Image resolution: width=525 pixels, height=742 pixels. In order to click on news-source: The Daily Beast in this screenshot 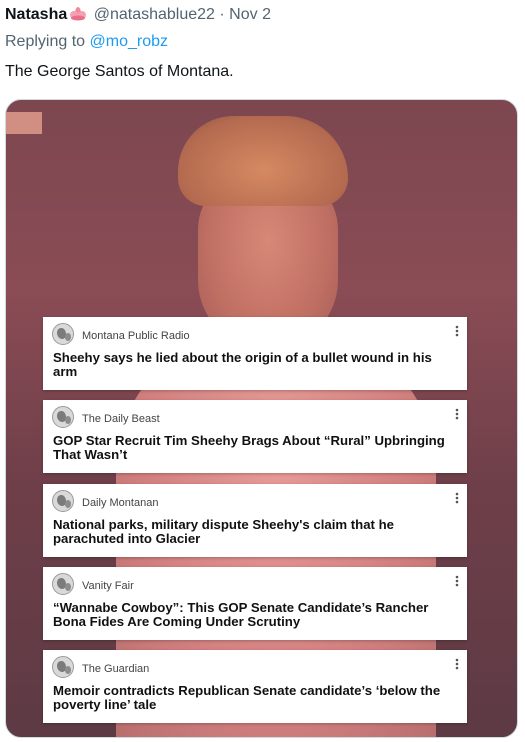, I will do `click(121, 419)`.